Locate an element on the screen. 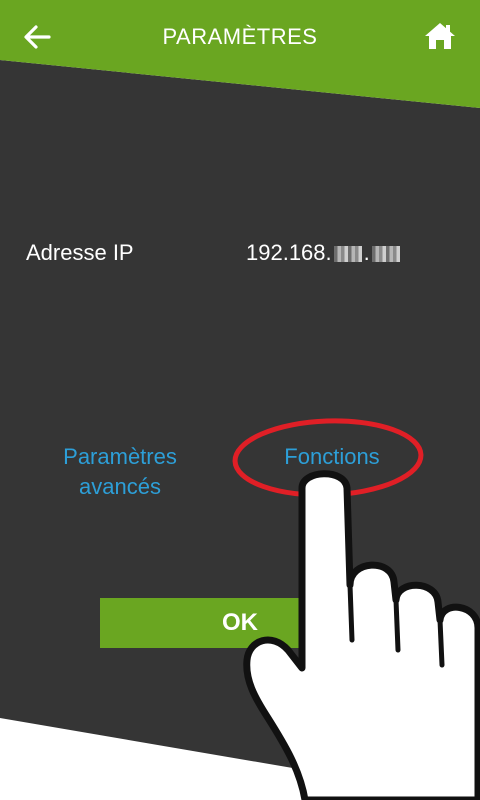  functions-link: Fonctions is located at coordinates (332, 457).